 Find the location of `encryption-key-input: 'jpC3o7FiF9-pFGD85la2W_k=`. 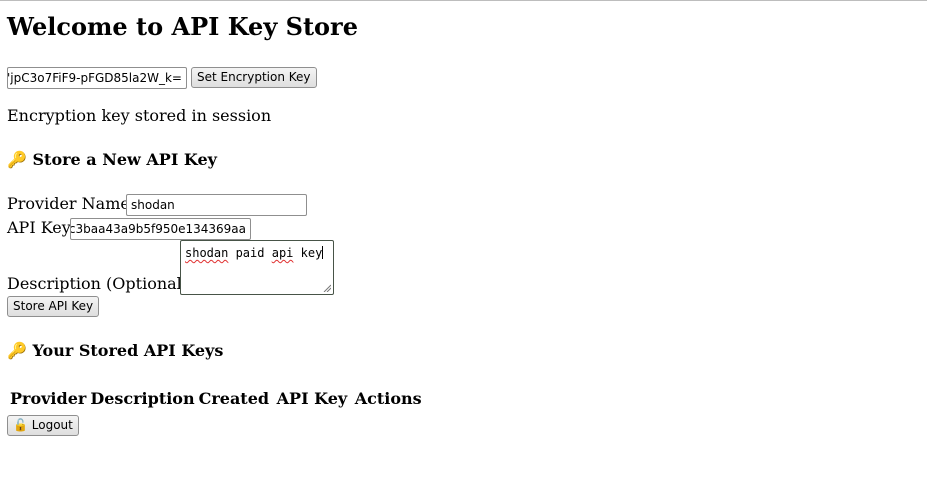

encryption-key-input: 'jpC3o7FiF9-pFGD85la2W_k= is located at coordinates (97, 78).